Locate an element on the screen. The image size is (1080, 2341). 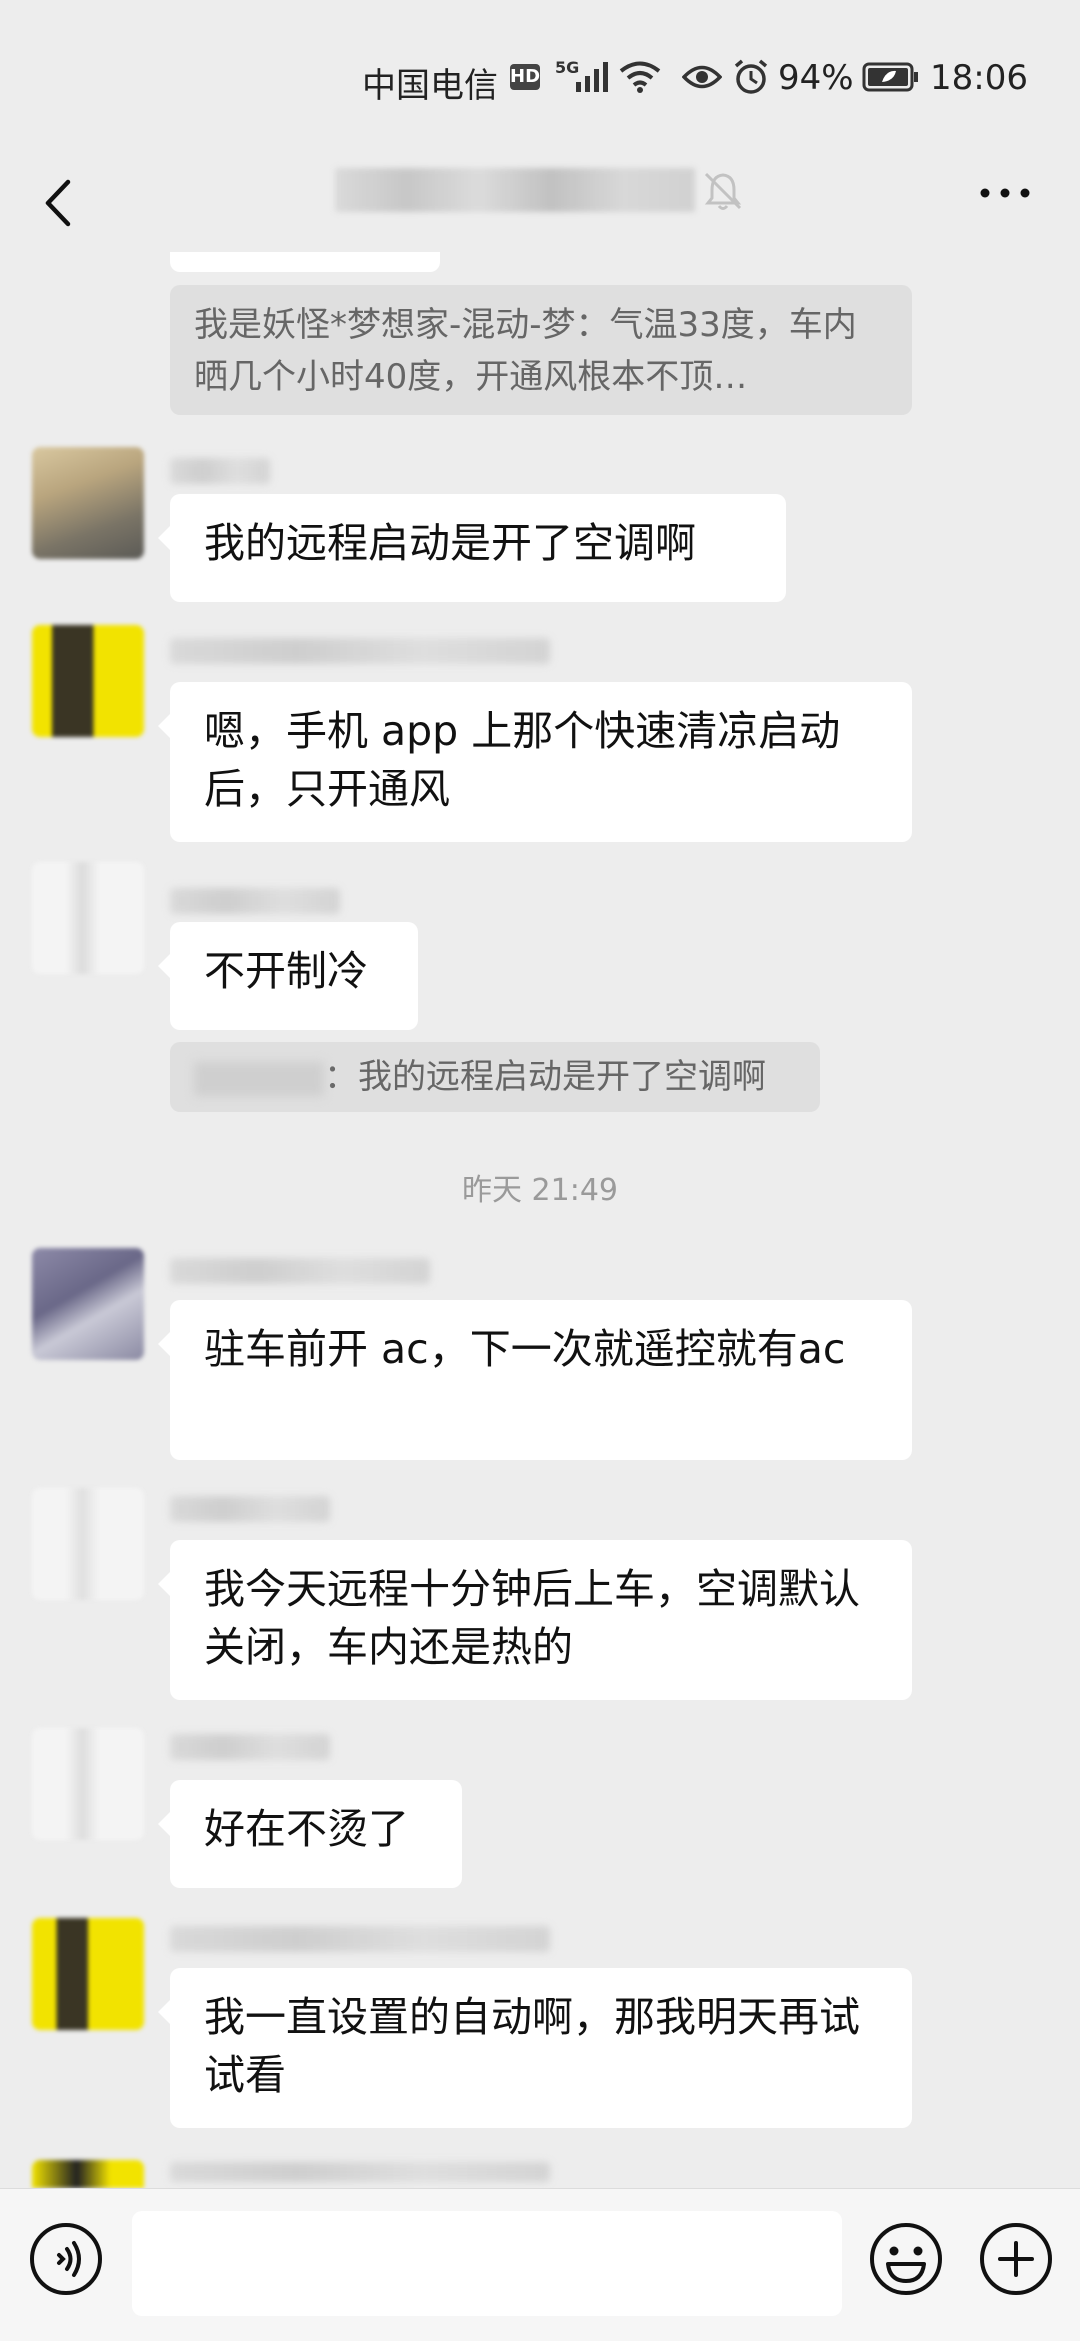
message-bubble: 我一直设置的自动啊，那我明天再试试看 is located at coordinates (535, 2048).